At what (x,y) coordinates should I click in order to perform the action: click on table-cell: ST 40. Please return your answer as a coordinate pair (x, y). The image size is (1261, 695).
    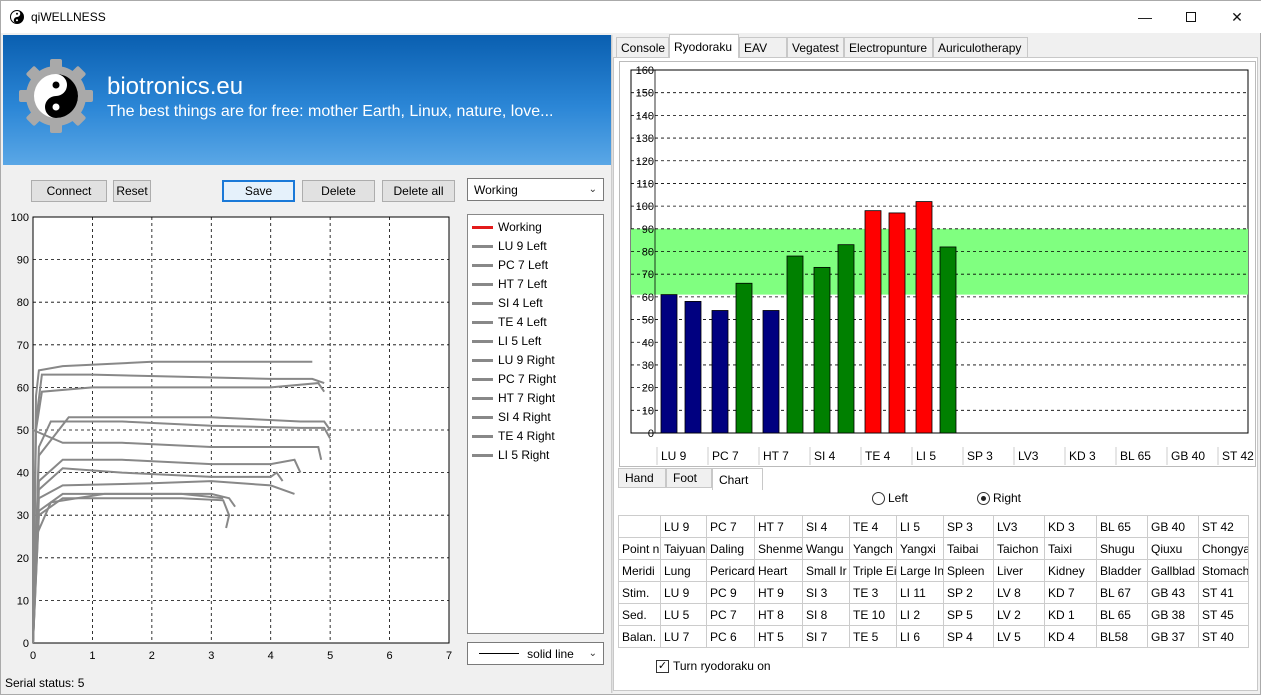
    Looking at the image, I should click on (1223, 636).